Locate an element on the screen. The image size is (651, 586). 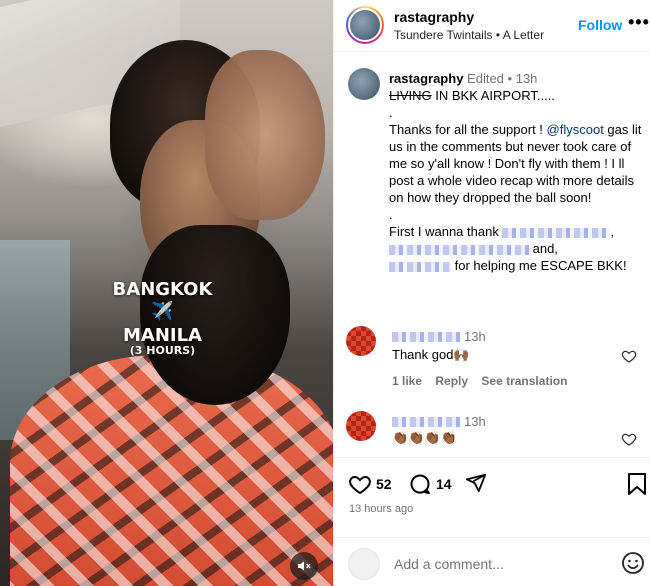
like-button: 52 is located at coordinates (370, 484).